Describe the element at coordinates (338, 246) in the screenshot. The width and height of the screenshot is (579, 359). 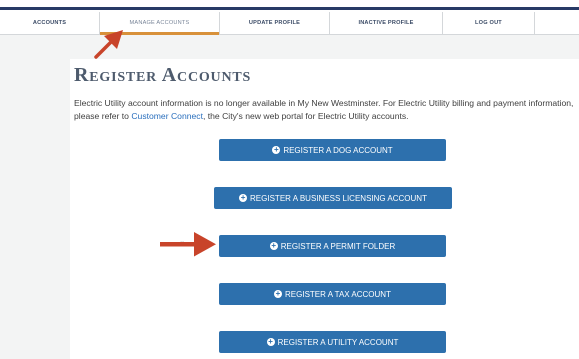
I see `button-label: REGISTER A PERMIT FOLDER` at that location.